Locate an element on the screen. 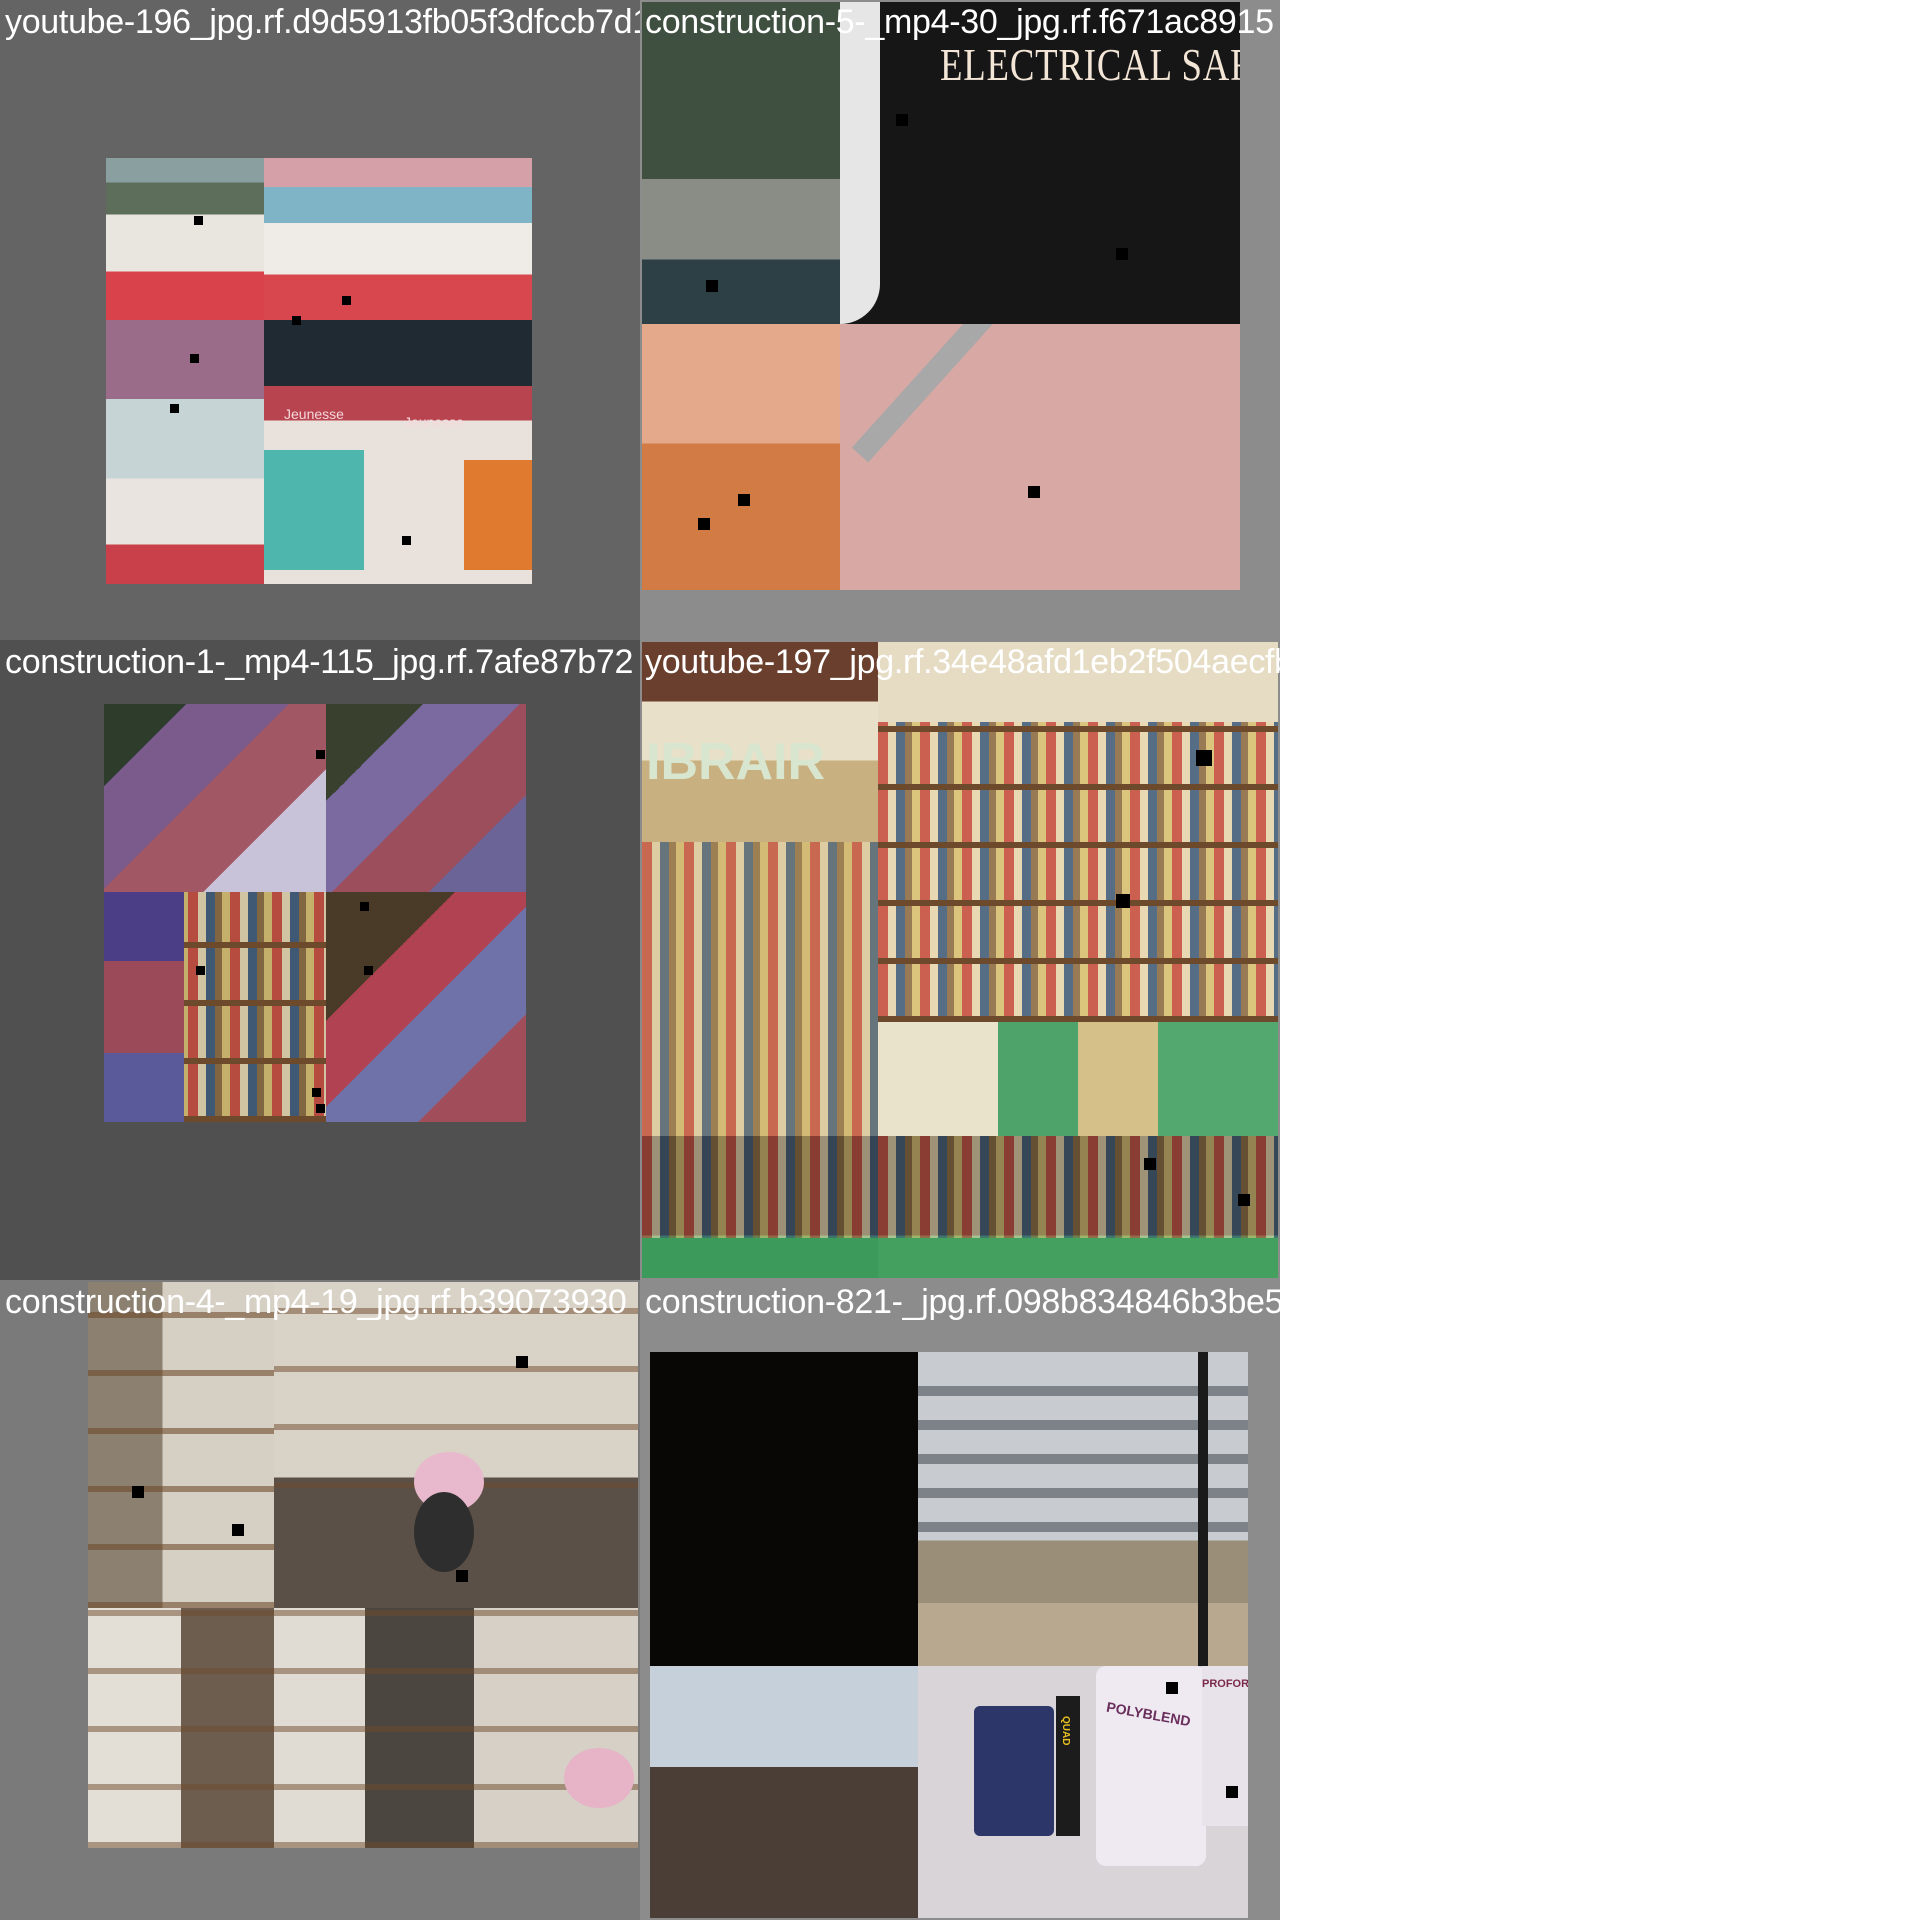 The image size is (1920, 1920). proform-label: PROFORM is located at coordinates (1225, 1684).